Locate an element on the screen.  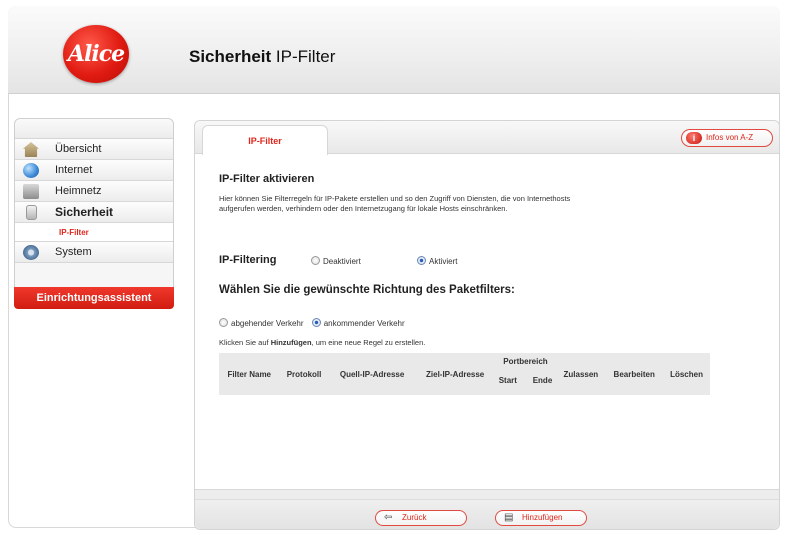
sidebar-item-label: Sicherheit is located at coordinates (84, 212).